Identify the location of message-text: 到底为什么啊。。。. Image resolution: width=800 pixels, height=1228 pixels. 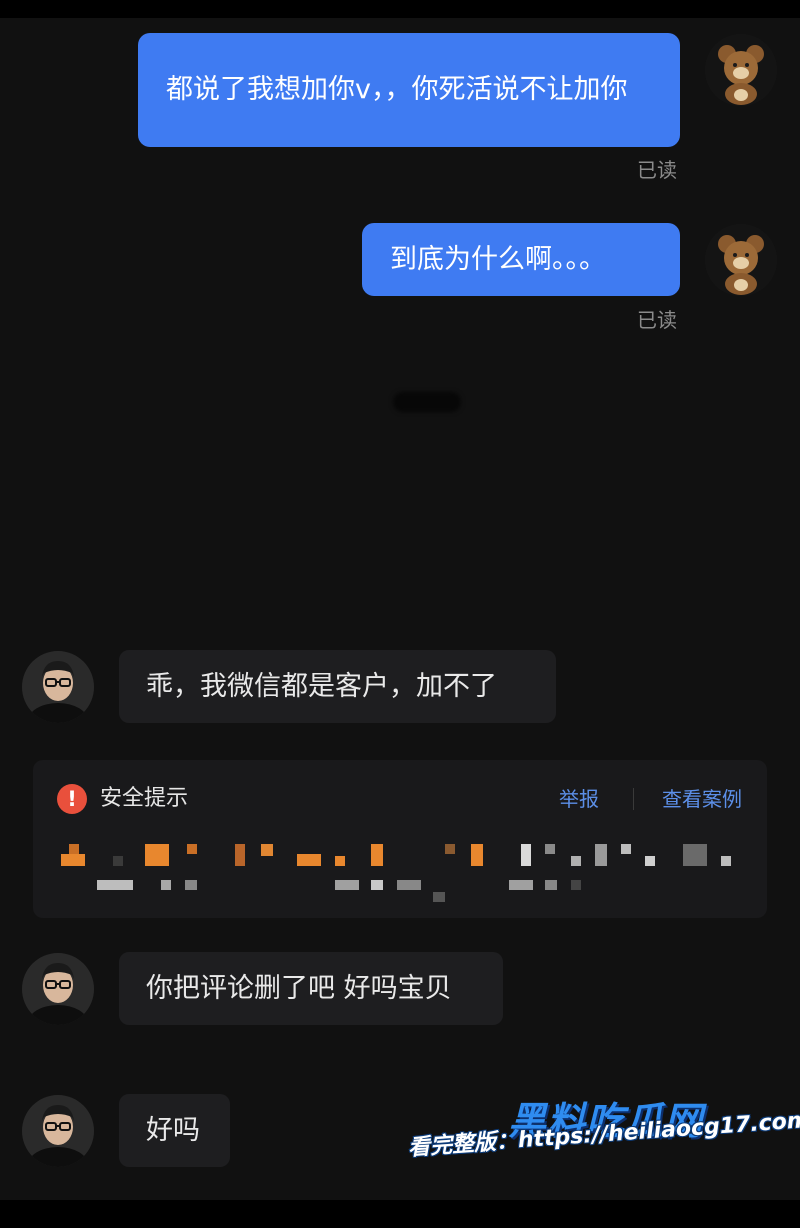
(498, 259).